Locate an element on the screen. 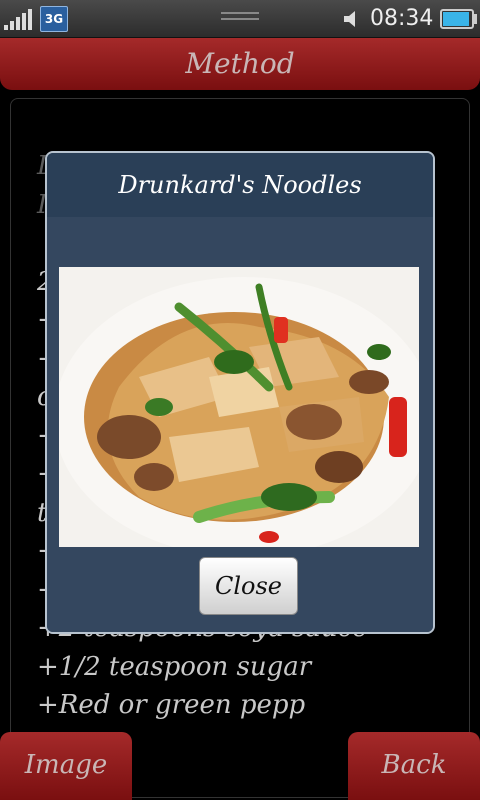 The width and height of the screenshot is (480, 800). battery-icon is located at coordinates (457, 19).